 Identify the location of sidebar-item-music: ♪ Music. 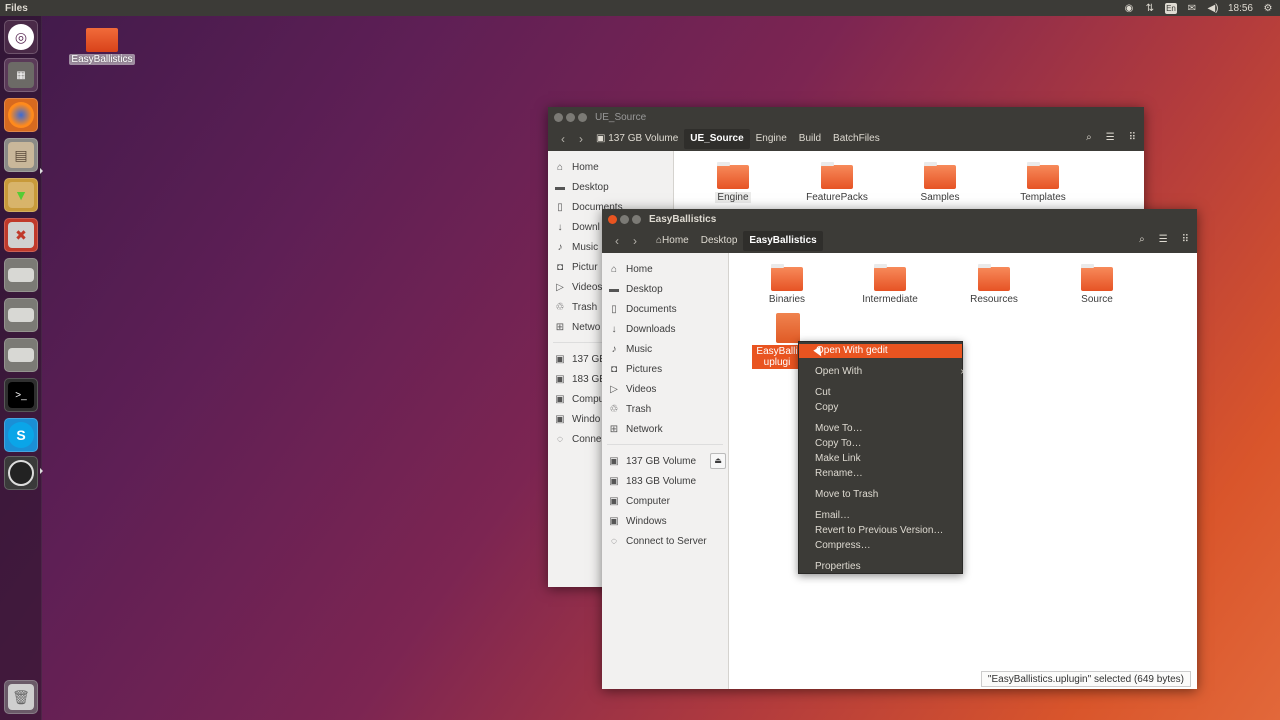
(665, 349).